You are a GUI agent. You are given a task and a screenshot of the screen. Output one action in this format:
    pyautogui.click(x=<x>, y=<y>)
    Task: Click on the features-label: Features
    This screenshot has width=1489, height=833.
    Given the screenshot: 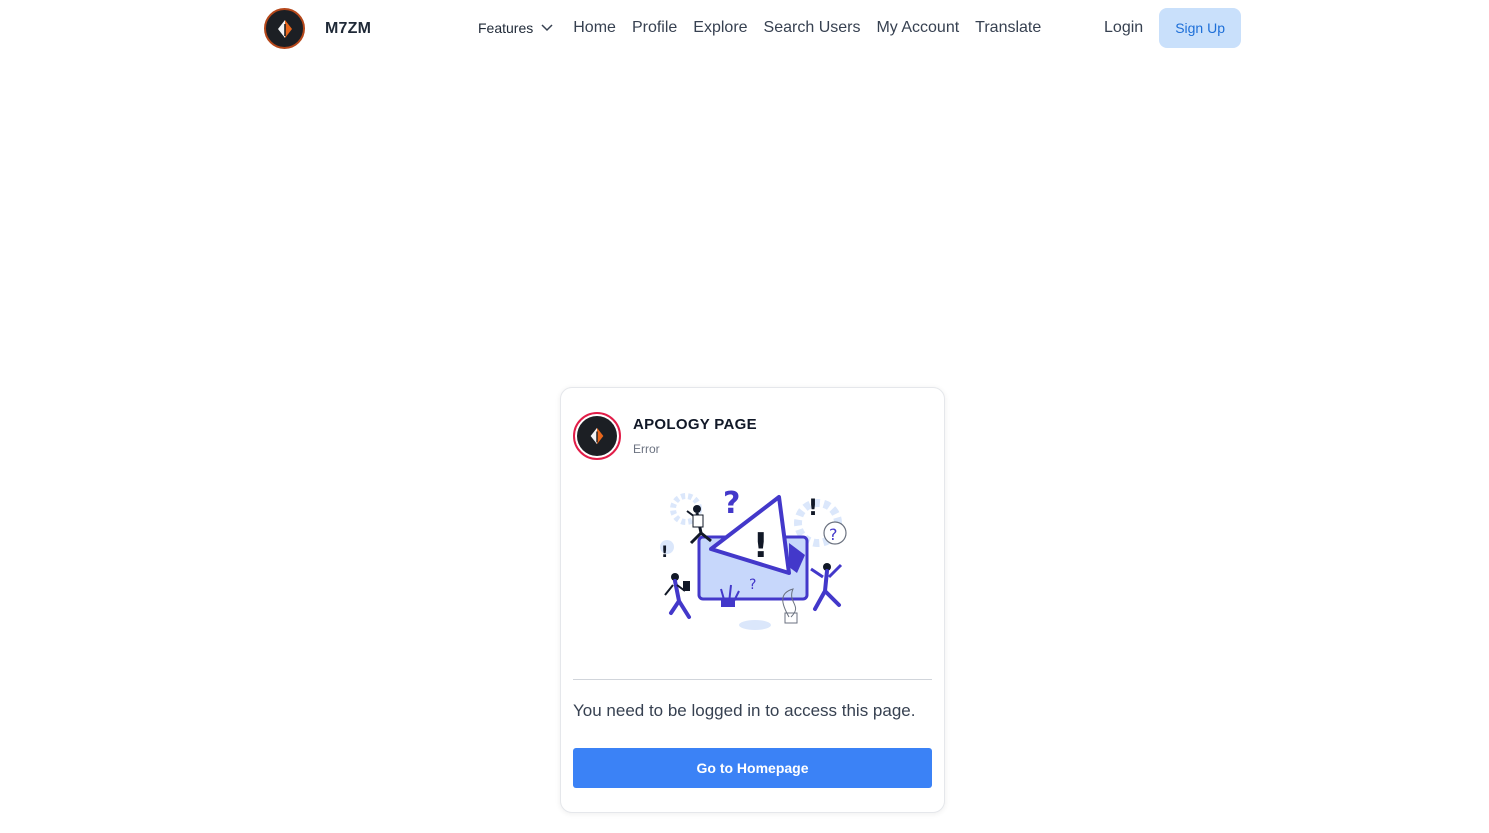 What is the action you would take?
    pyautogui.click(x=506, y=28)
    